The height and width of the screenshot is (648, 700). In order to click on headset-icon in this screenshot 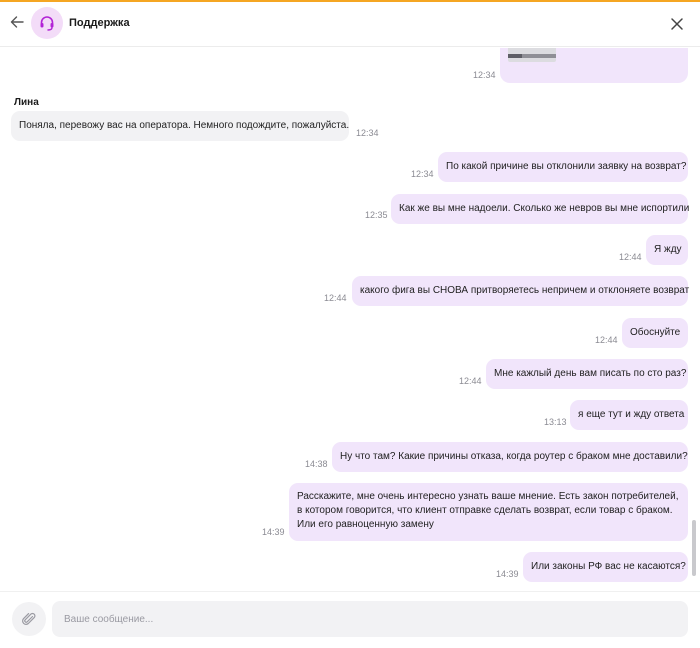, I will do `click(47, 23)`.